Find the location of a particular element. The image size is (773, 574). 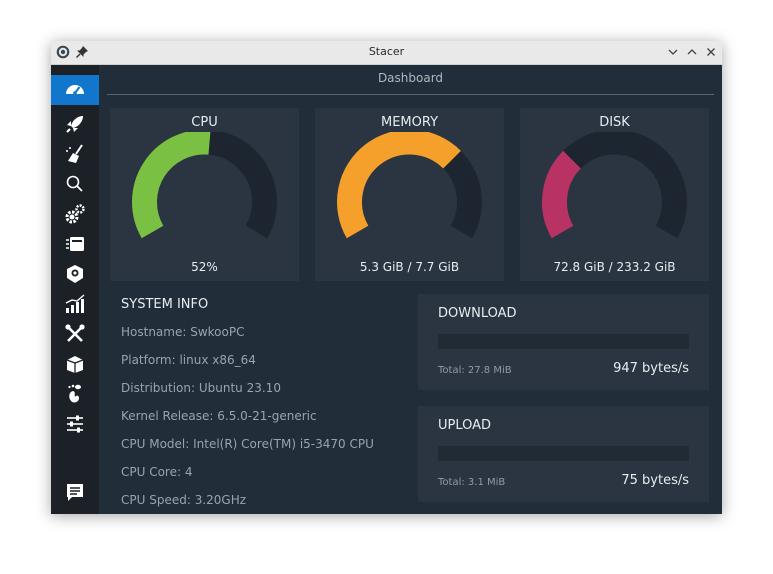

close-icon is located at coordinates (711, 52).